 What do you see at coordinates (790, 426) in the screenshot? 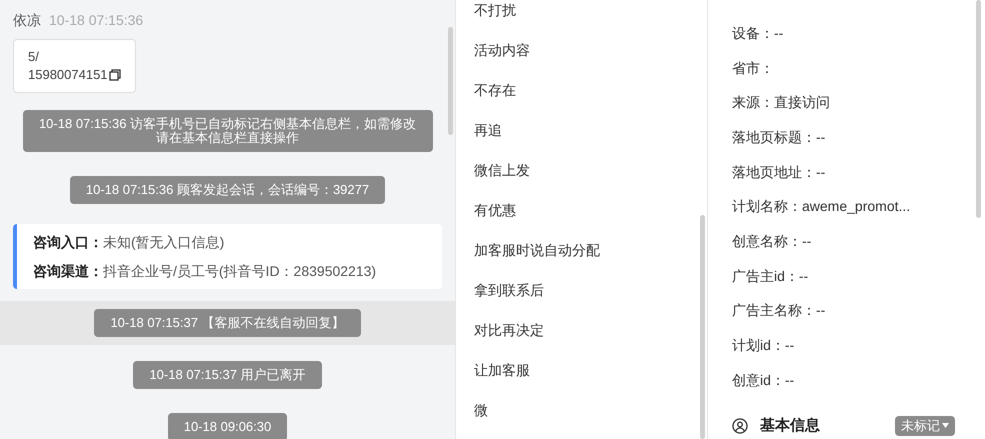
I see `section-title: 基本信息` at bounding box center [790, 426].